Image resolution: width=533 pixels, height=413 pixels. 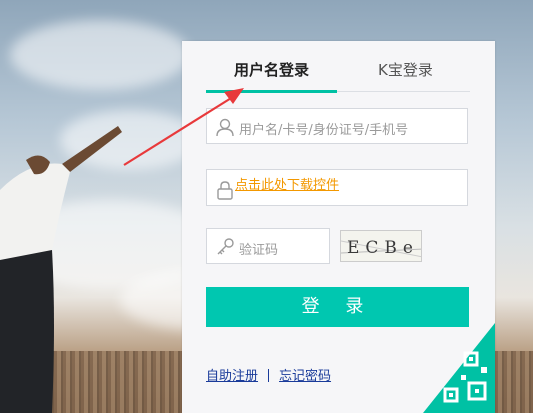 I want to click on active-tab-indicator, so click(x=271, y=91).